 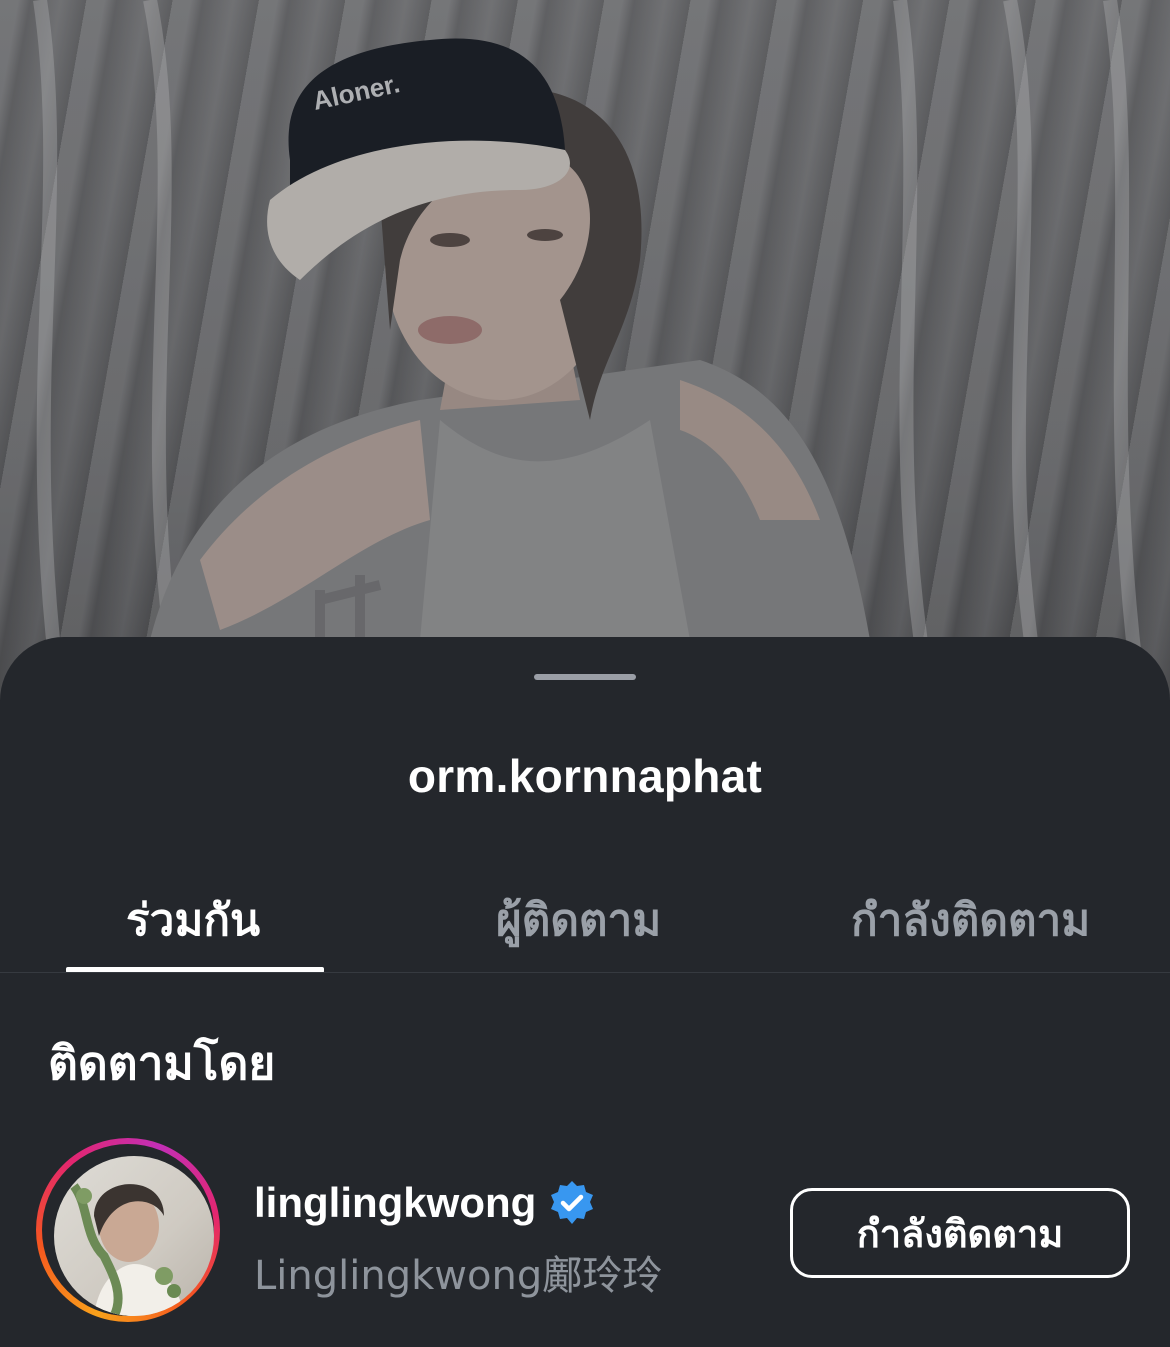 What do you see at coordinates (585, 972) in the screenshot?
I see `tab-bar-divider` at bounding box center [585, 972].